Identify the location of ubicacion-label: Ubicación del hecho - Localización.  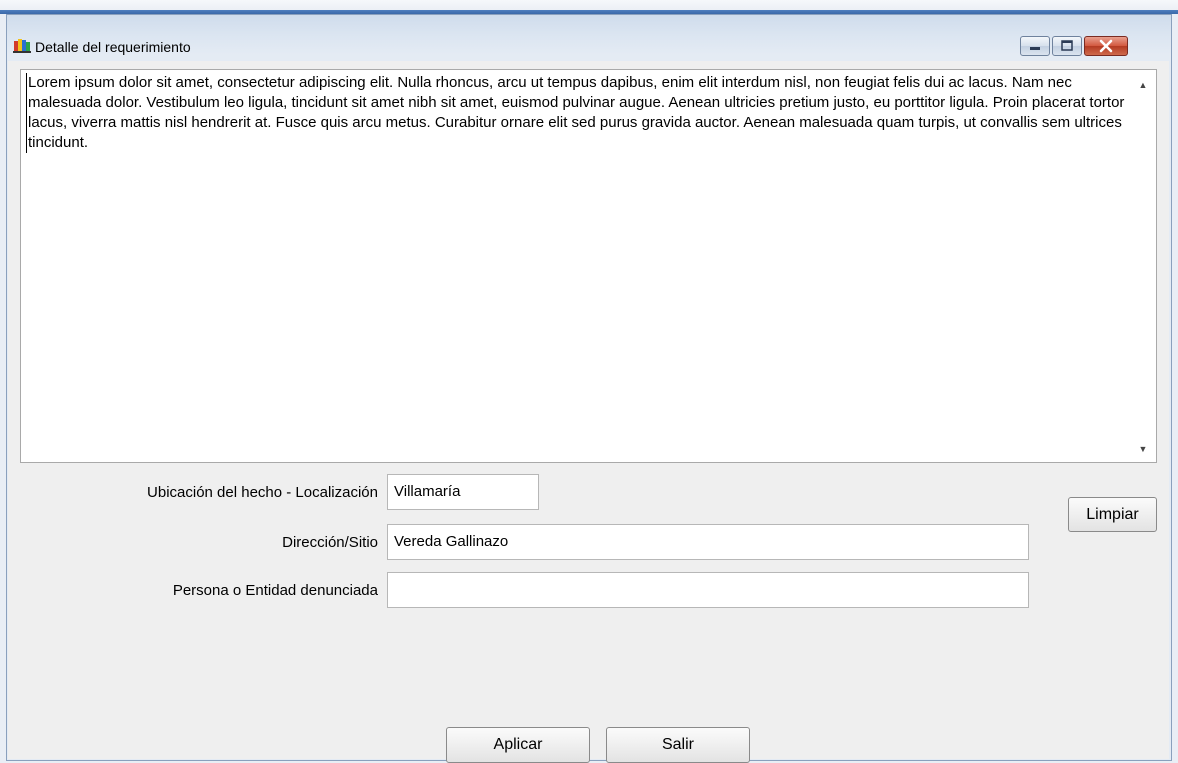
(262, 492).